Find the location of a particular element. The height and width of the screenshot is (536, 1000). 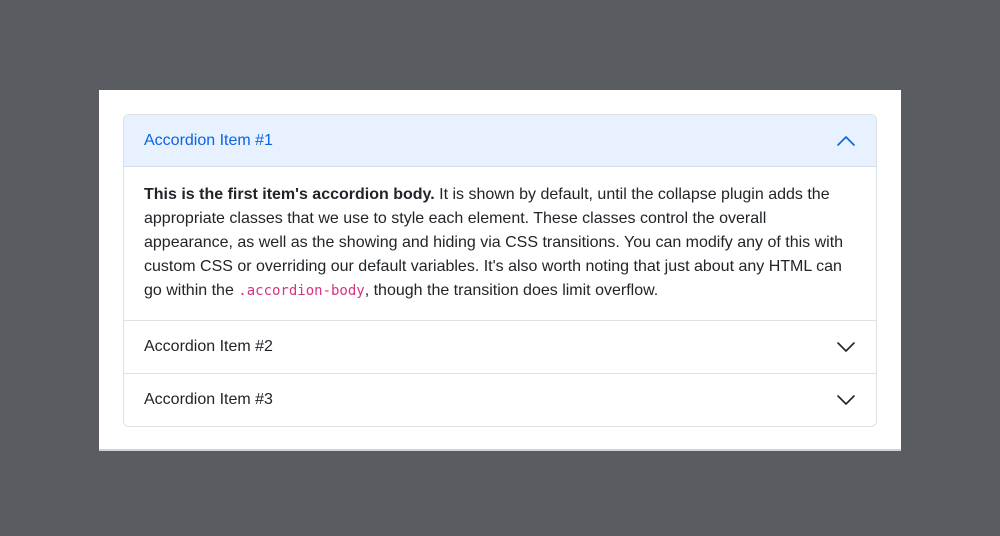

accordion-item-2-header-button: Accordion Item #2 is located at coordinates (500, 347).